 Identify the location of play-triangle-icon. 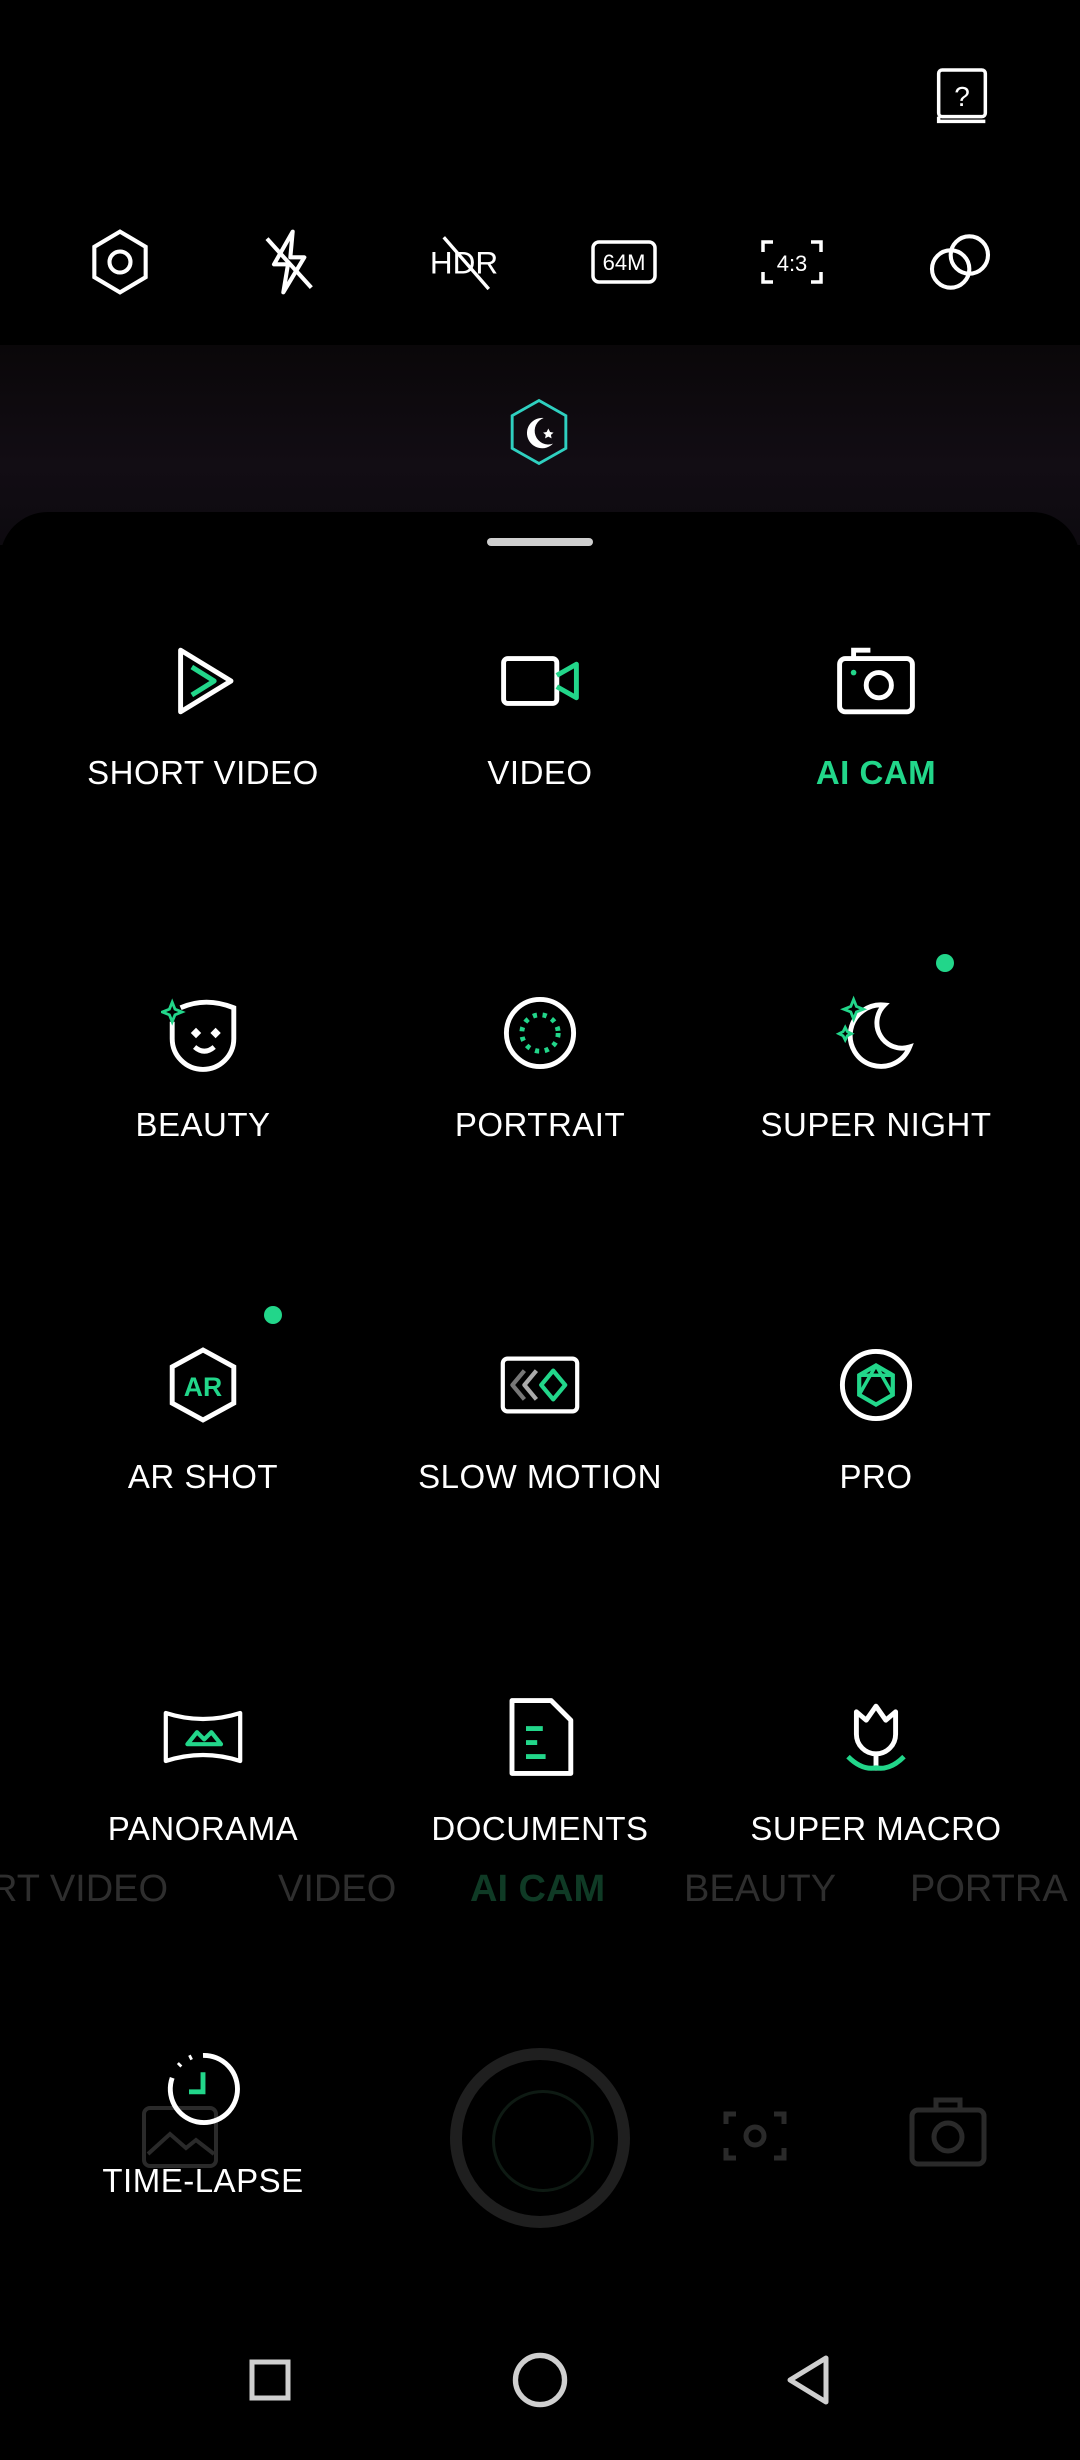
(203, 681).